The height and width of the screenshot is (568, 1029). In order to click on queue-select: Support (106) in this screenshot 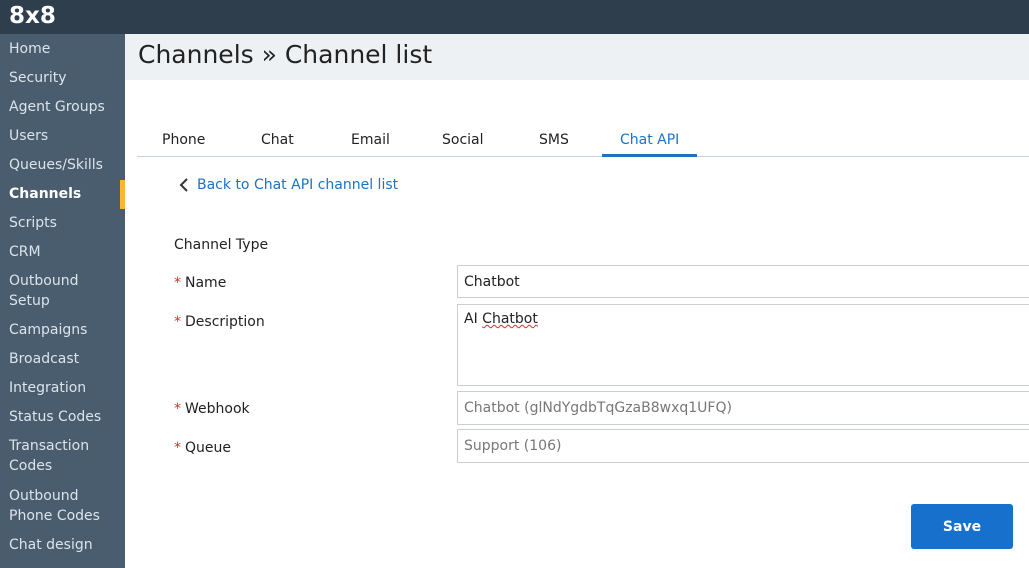, I will do `click(743, 446)`.